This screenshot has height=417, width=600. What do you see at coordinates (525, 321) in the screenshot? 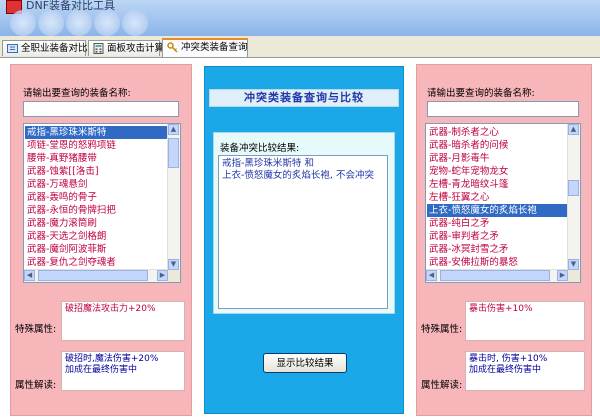
I see `right-special-attribute: 暴击伤害+10%` at bounding box center [525, 321].